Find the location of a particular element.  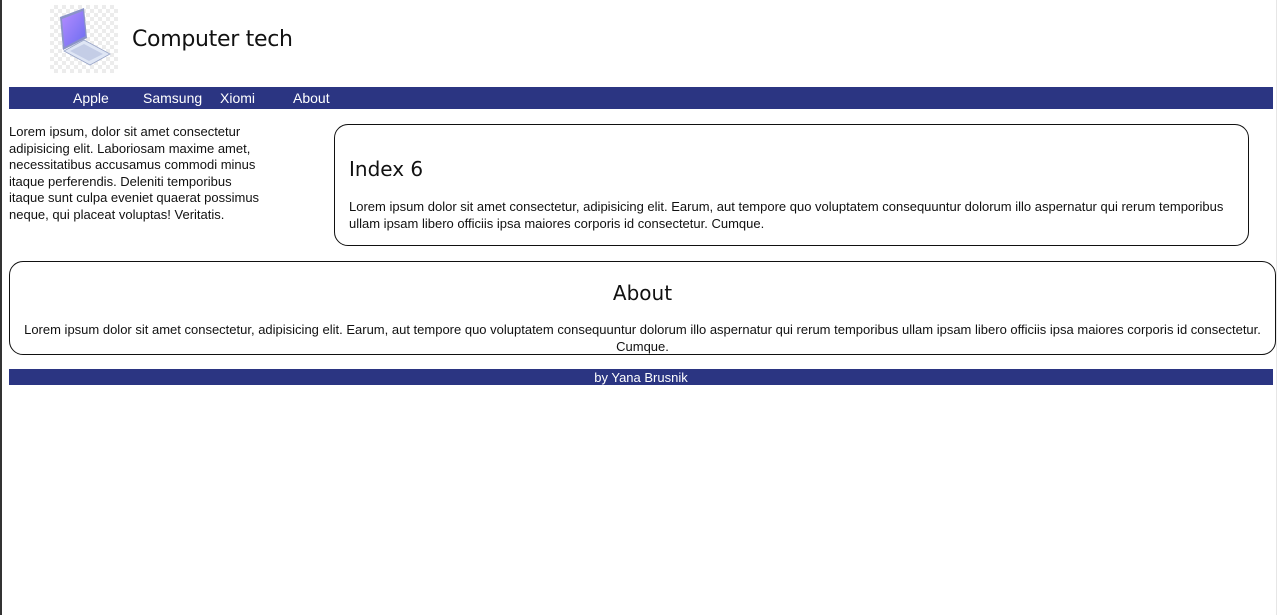

nav-item-xiomi: Xiomi is located at coordinates (237, 98).